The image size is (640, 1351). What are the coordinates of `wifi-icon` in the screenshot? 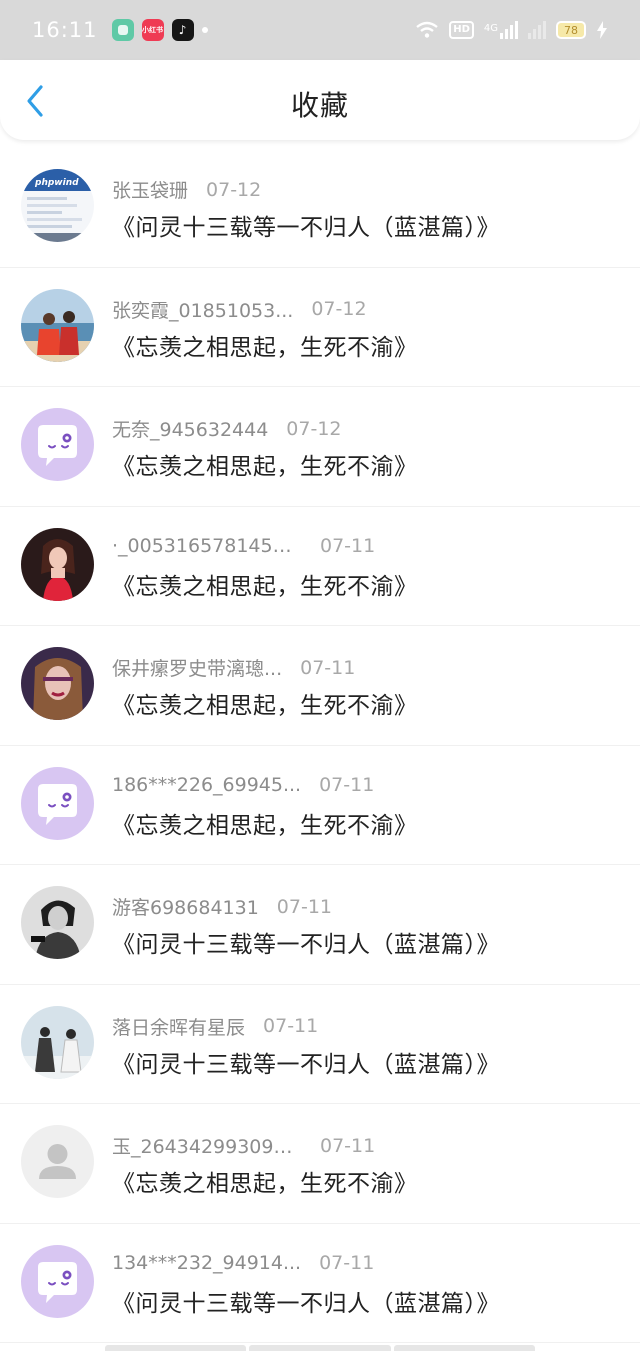 It's located at (427, 29).